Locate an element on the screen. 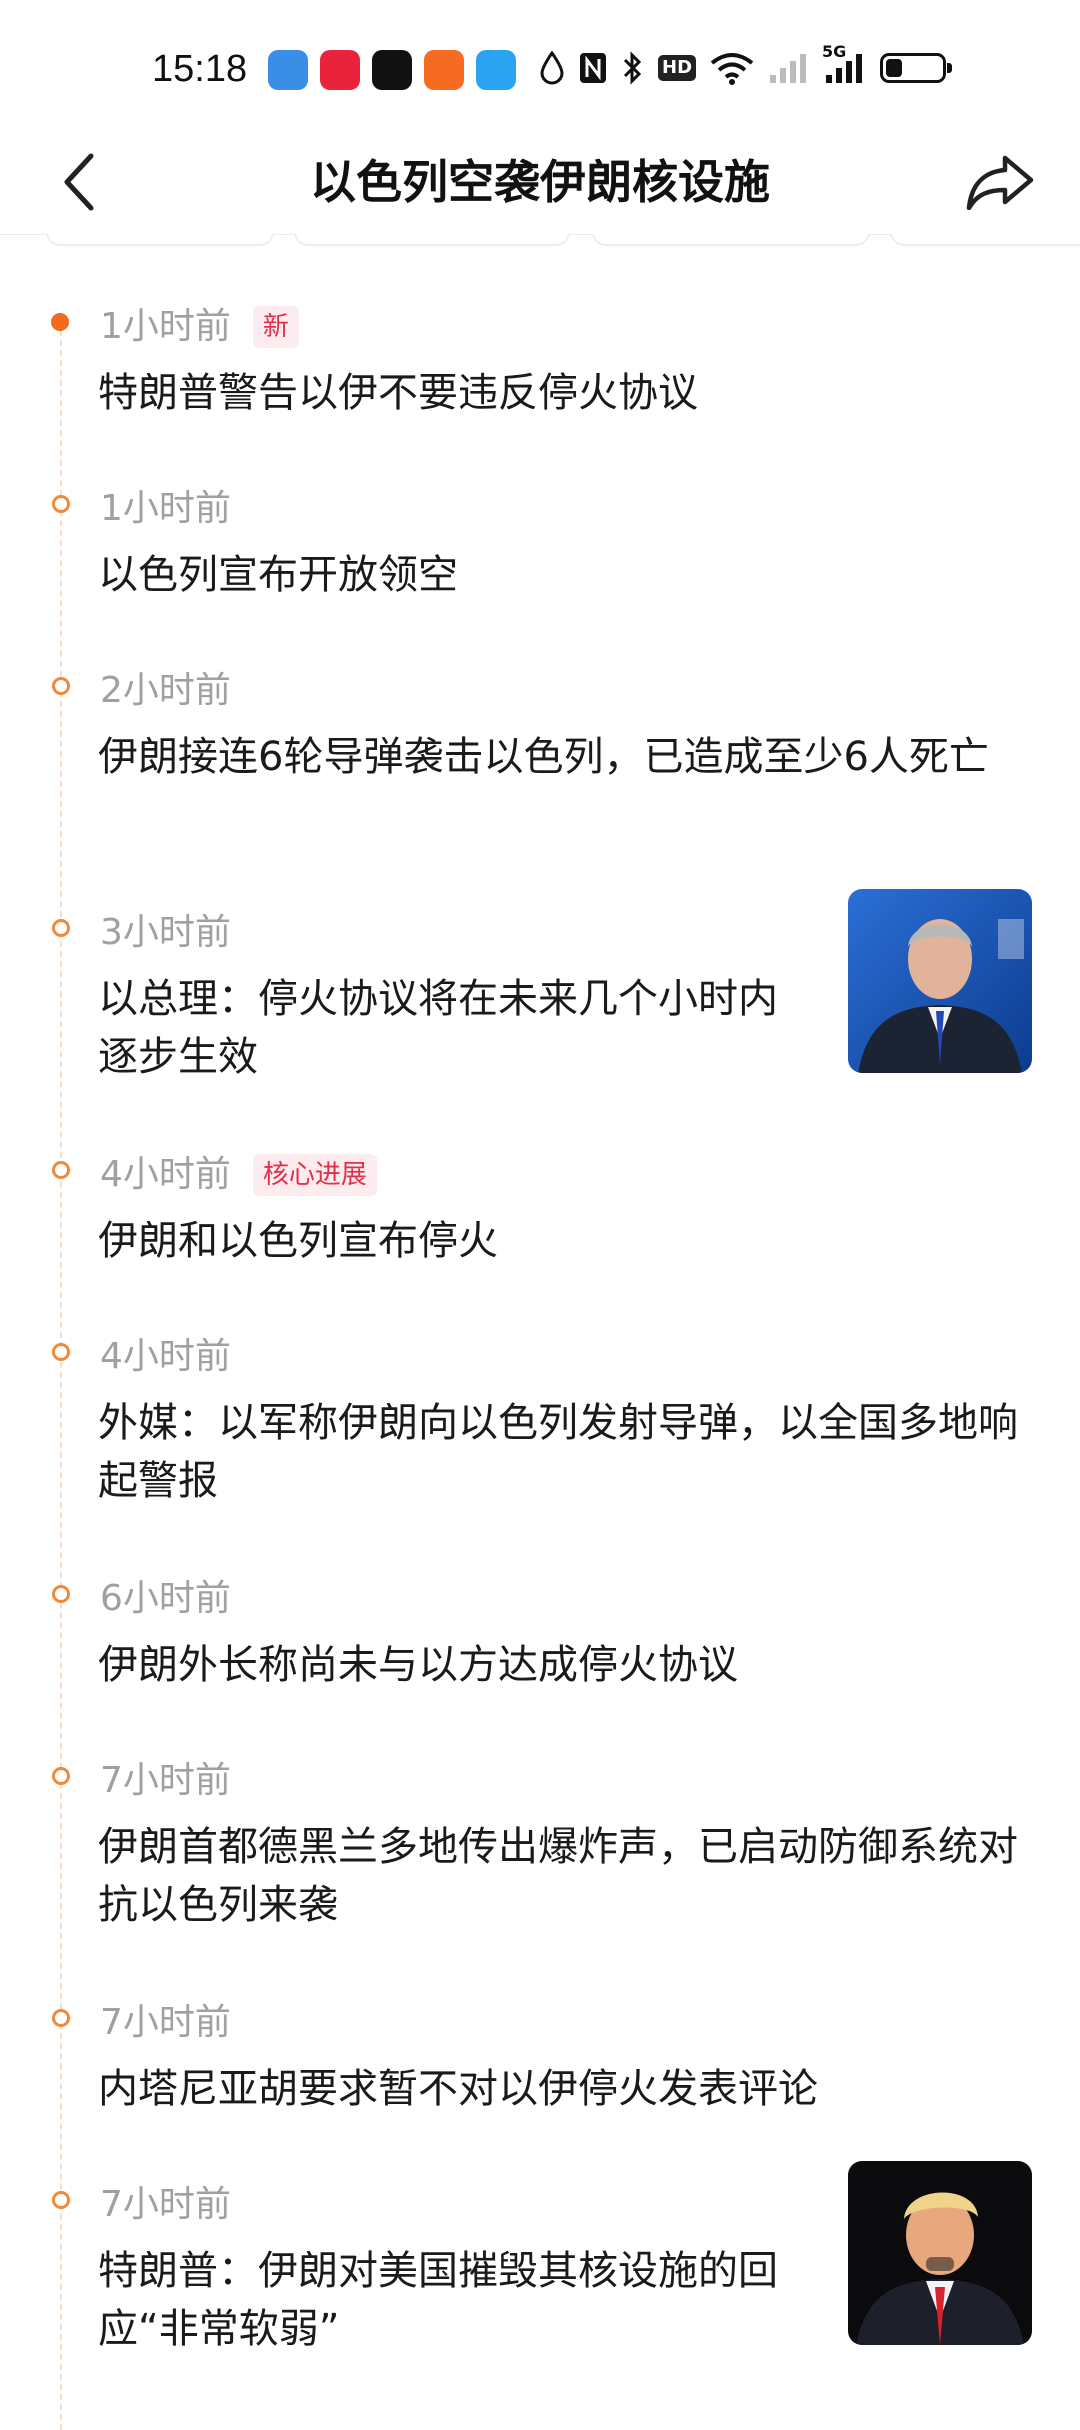 This screenshot has width=1080, height=2430. top-nav-bar: 以色列空袭伊朗核设施 is located at coordinates (540, 182).